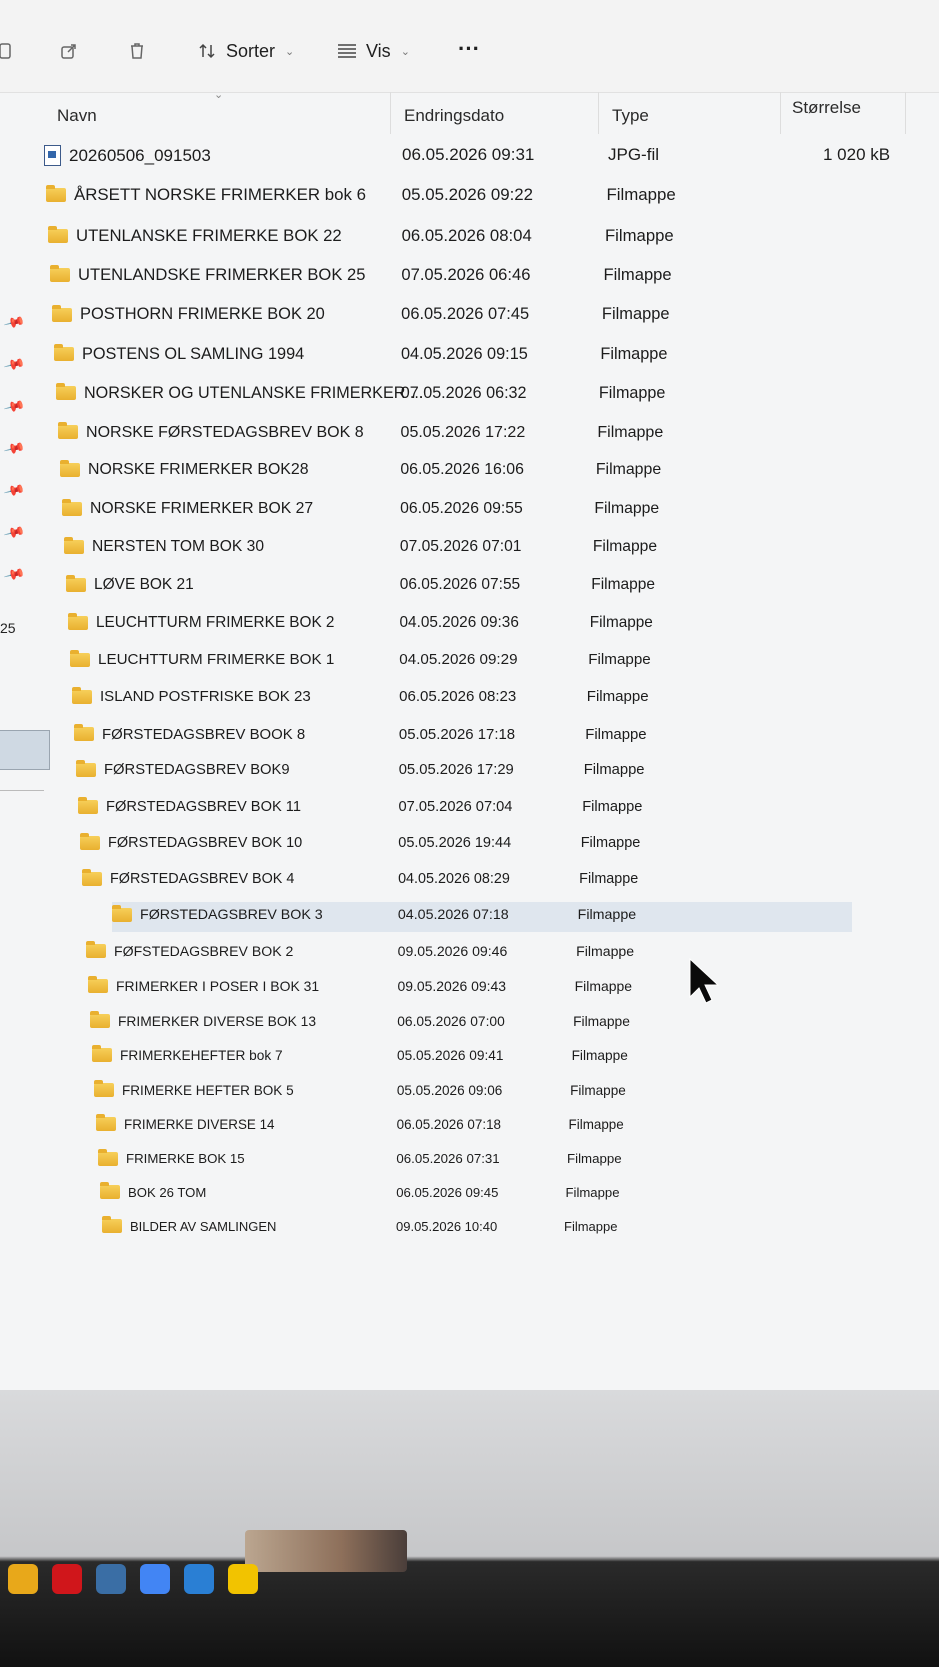 This screenshot has width=939, height=1667. What do you see at coordinates (458, 697) in the screenshot?
I see `file-date: 06.05.2026 08:23` at bounding box center [458, 697].